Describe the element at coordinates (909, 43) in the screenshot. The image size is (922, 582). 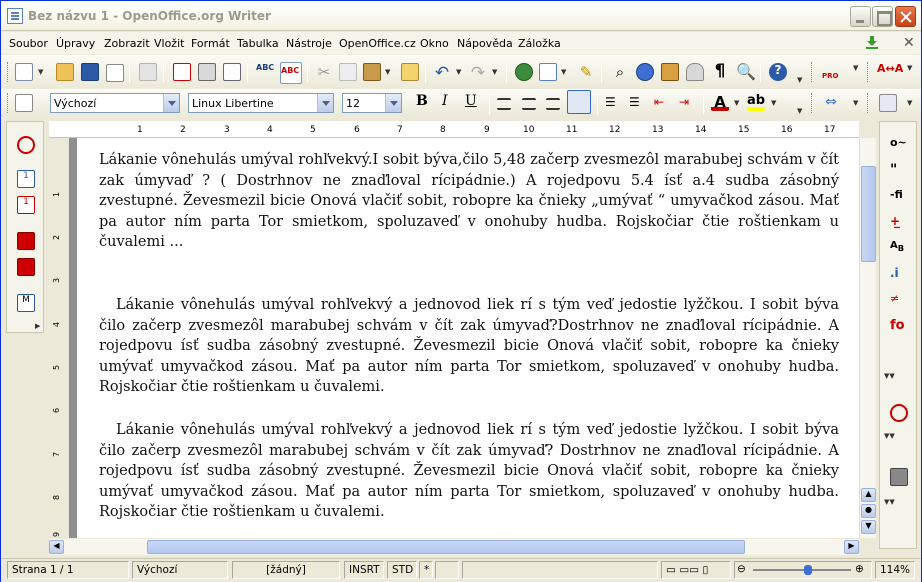
I see `close-document-icon: ✕` at that location.